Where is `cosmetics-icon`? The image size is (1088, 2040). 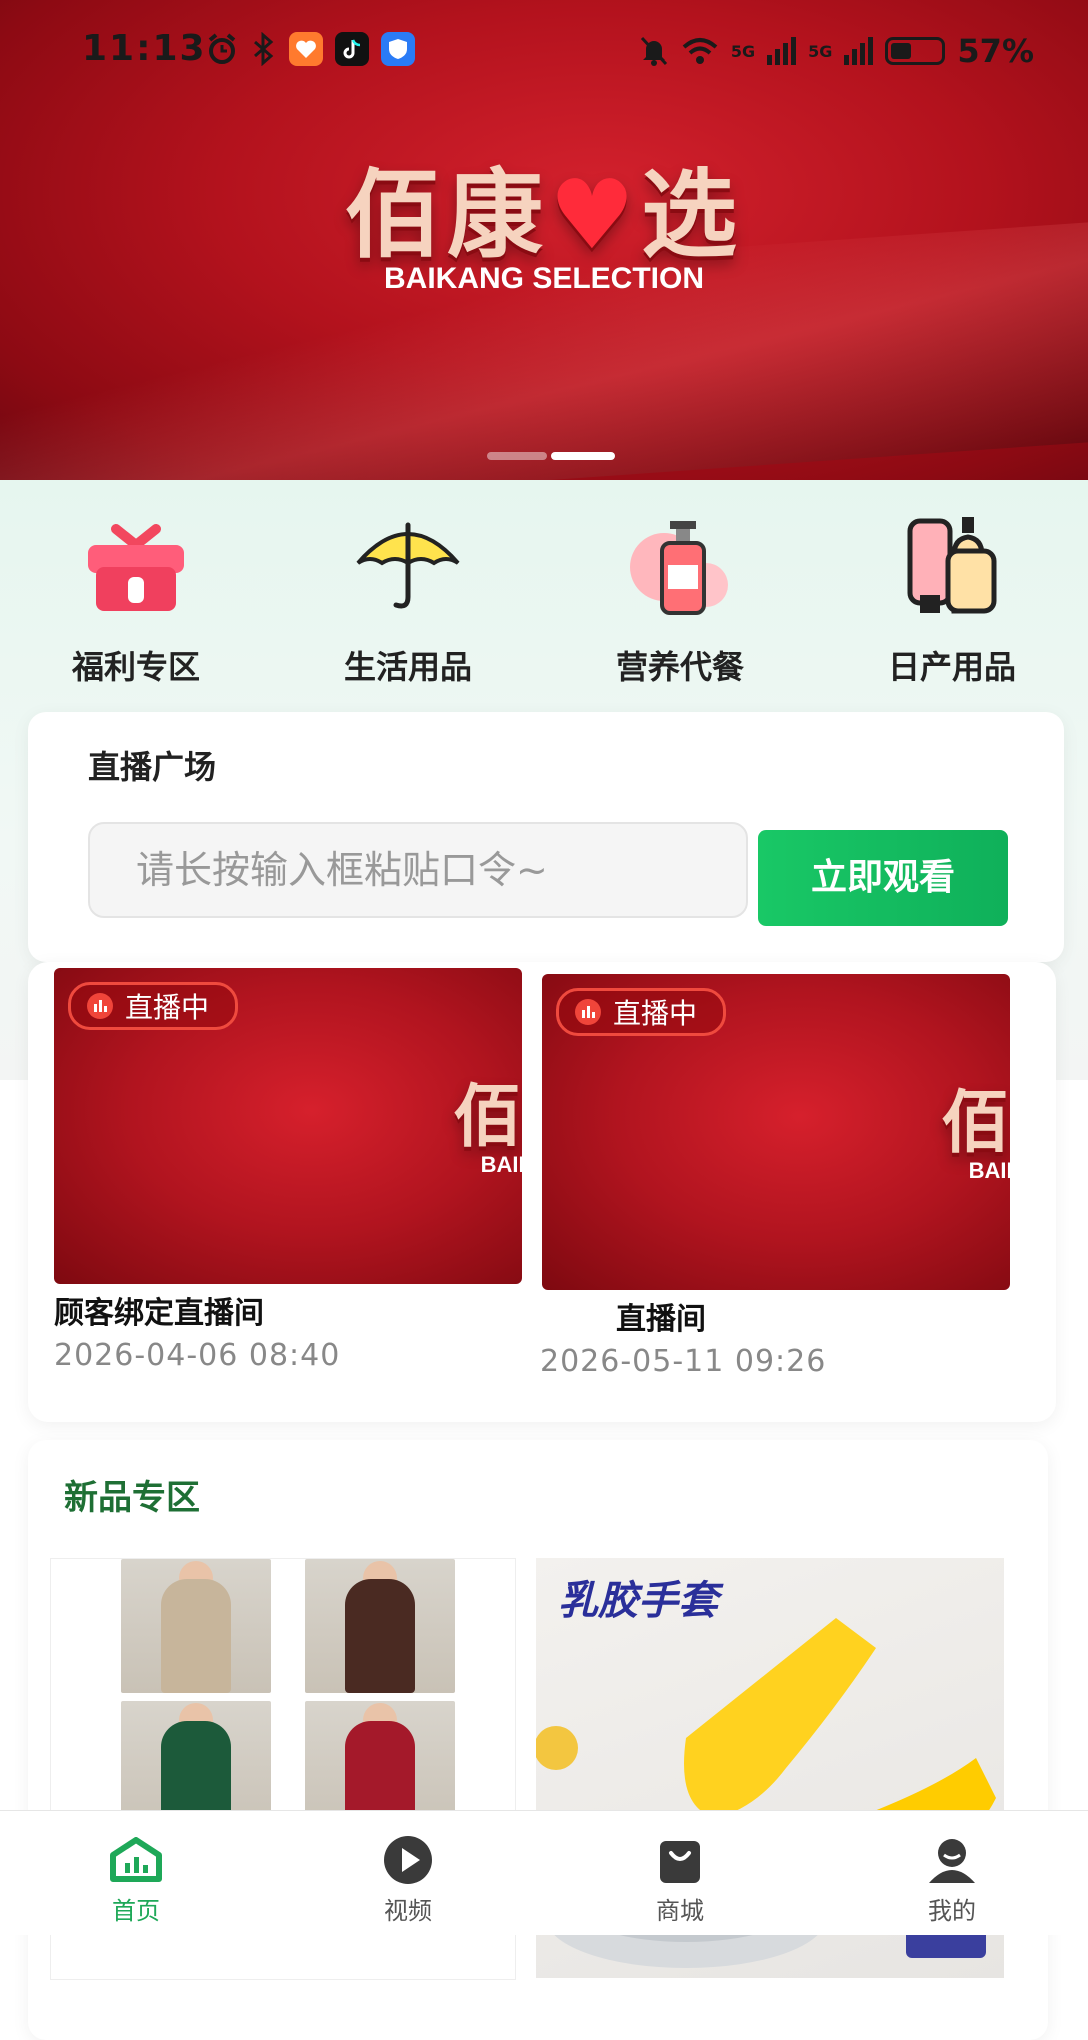
cosmetics-icon is located at coordinates (952, 565).